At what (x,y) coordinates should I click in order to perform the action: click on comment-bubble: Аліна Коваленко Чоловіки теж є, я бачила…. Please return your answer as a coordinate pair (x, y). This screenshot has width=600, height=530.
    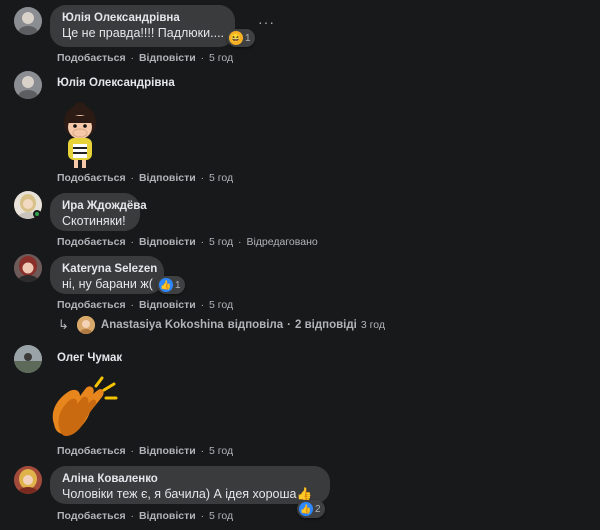
    Looking at the image, I should click on (190, 485).